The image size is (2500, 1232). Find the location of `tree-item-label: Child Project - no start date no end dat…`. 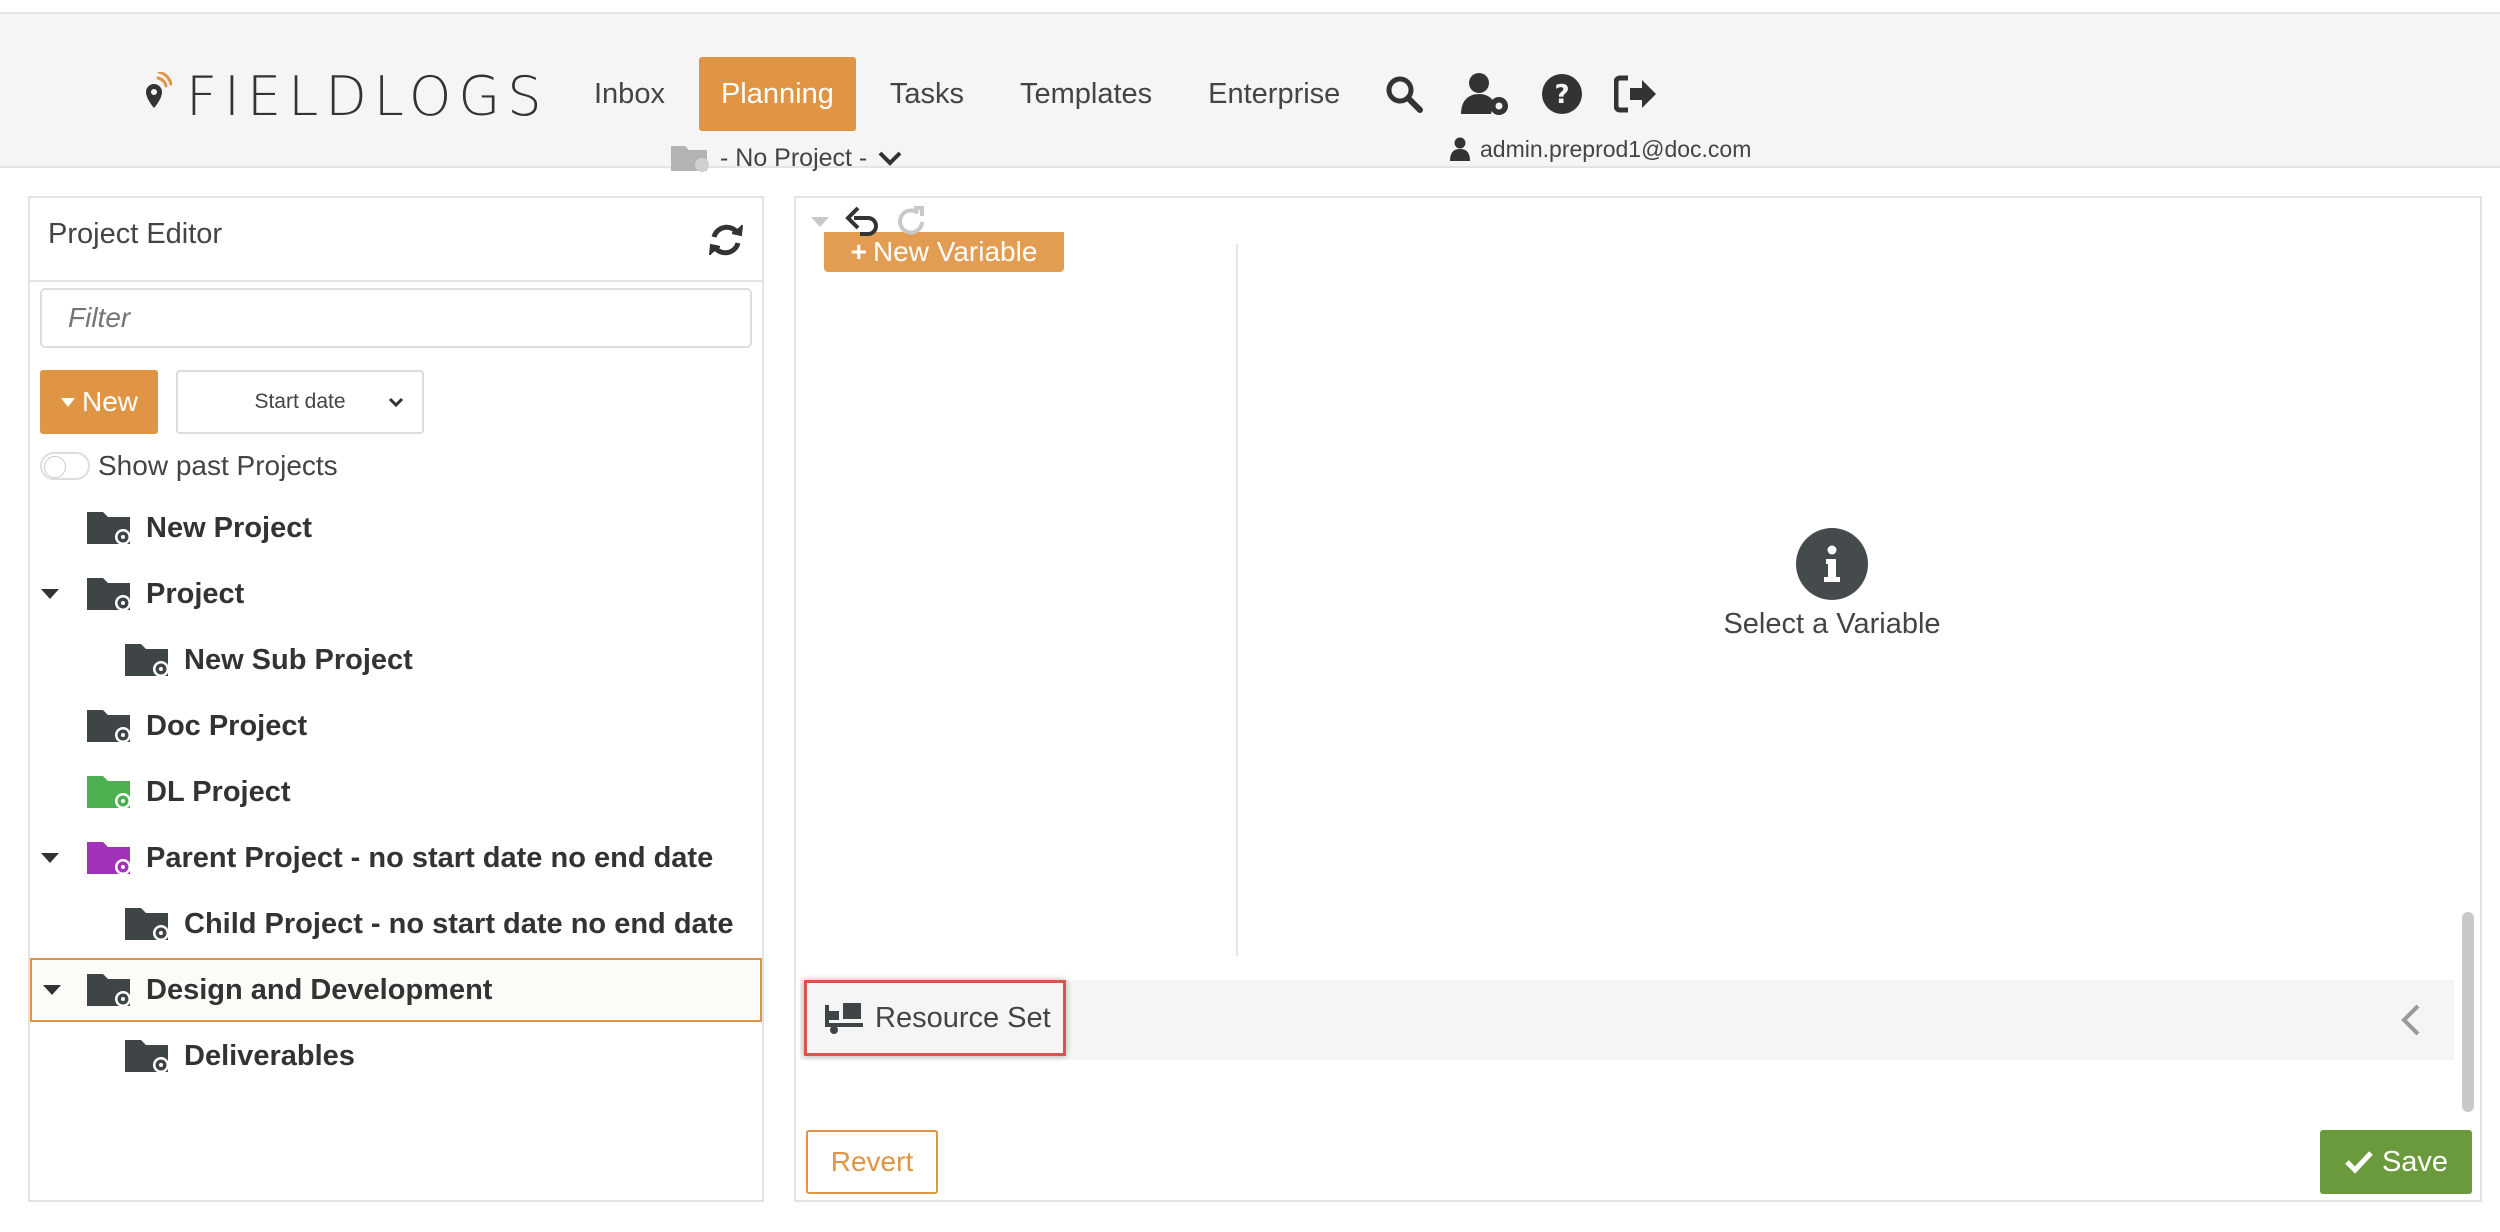

tree-item-label: Child Project - no start date no end dat… is located at coordinates (459, 923).